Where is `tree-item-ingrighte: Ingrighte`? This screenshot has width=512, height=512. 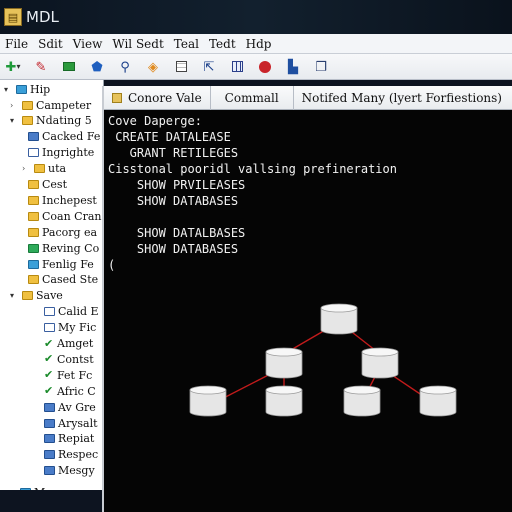
tree-item-ingrighte: Ingrighte is located at coordinates (58, 153).